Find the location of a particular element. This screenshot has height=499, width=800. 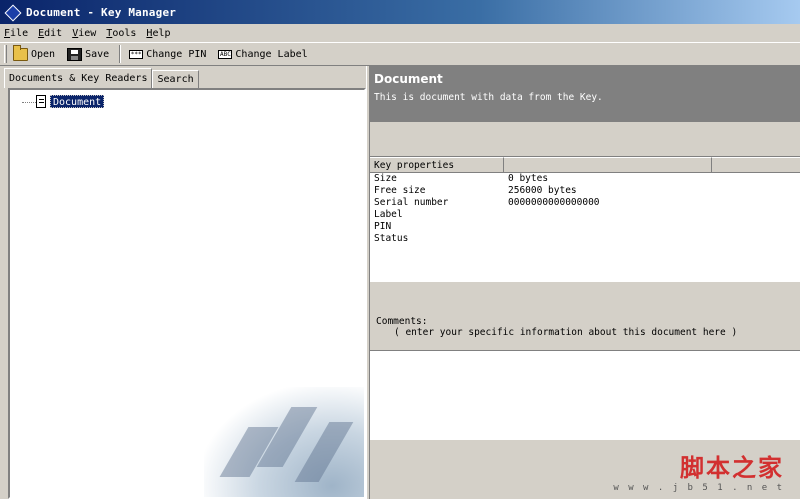

menu-bar: File Edit View Tools Help is located at coordinates (400, 33).